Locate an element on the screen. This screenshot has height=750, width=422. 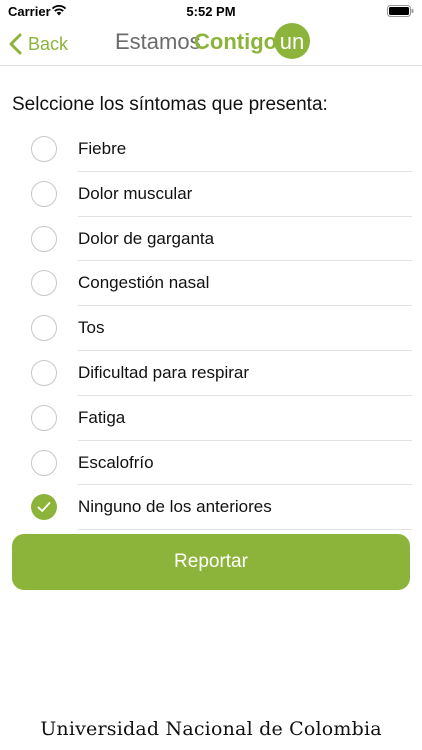
estamos-contigo-logo: Estamos Contigo un is located at coordinates (212, 41).